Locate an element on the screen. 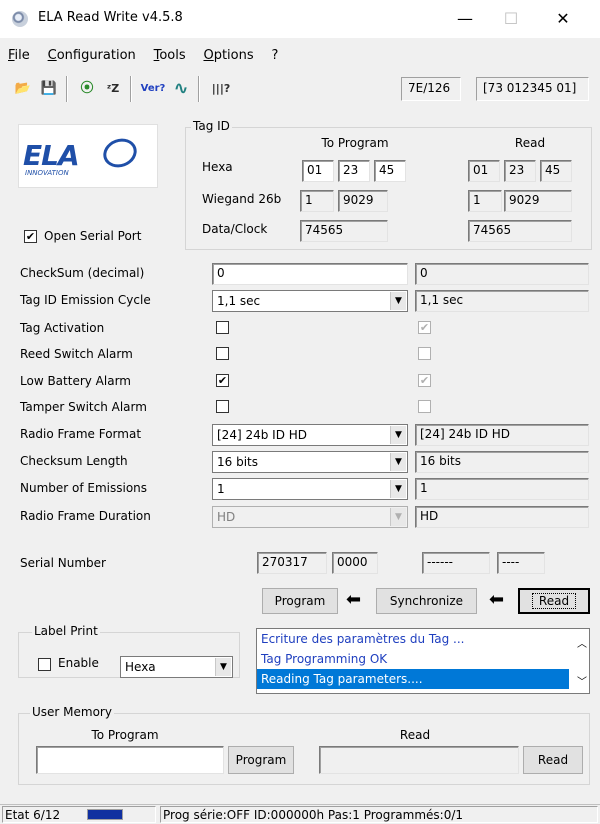  read-hexa-byte-3-field: 45 is located at coordinates (556, 171).